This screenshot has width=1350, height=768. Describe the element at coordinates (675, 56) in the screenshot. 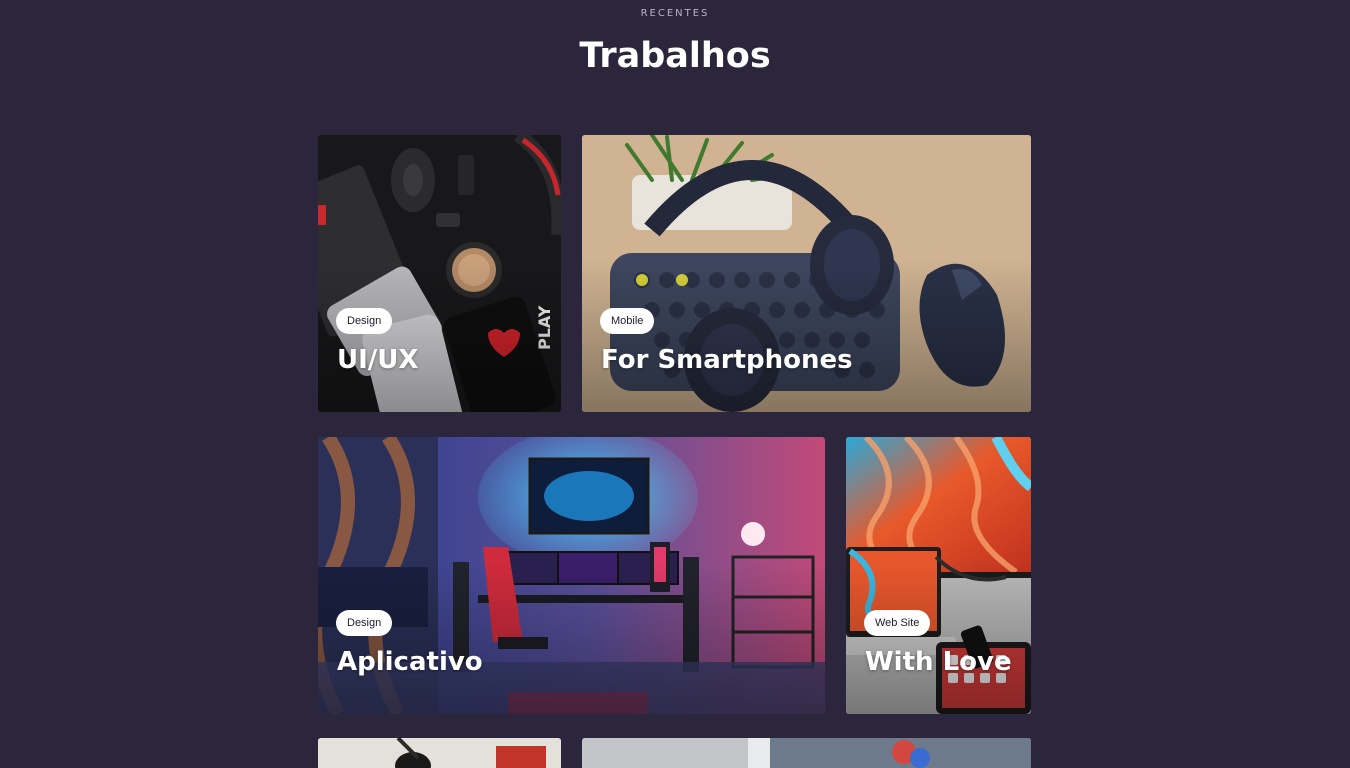

I see `section-title: Trabalhos` at that location.